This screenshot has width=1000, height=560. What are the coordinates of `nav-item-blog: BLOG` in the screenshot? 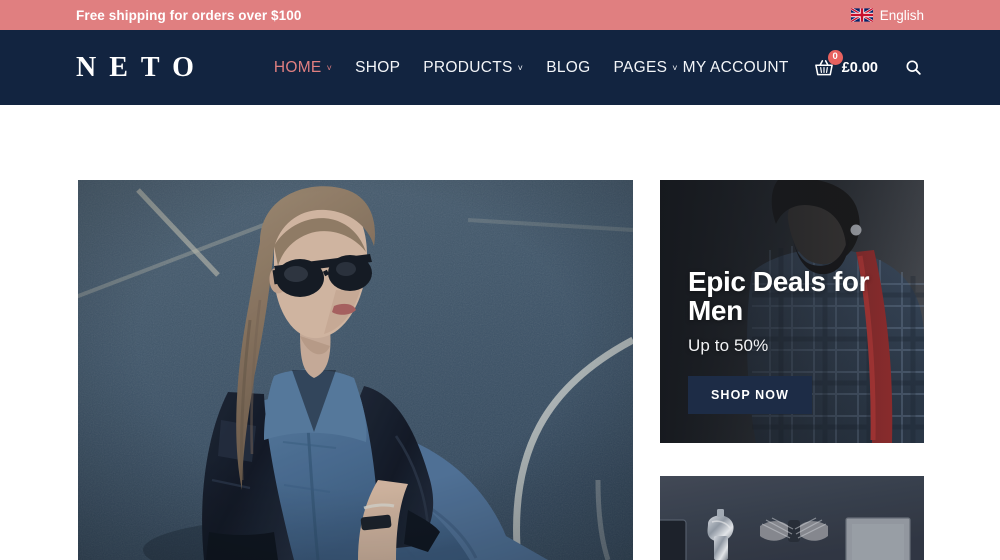 It's located at (568, 68).